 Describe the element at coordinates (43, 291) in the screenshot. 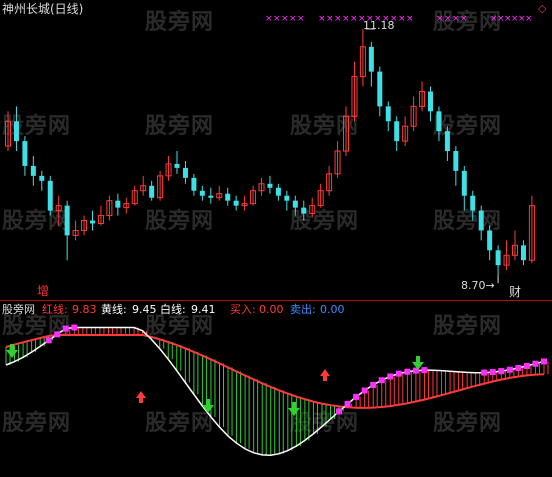

I see `signal-zeng: 增` at that location.